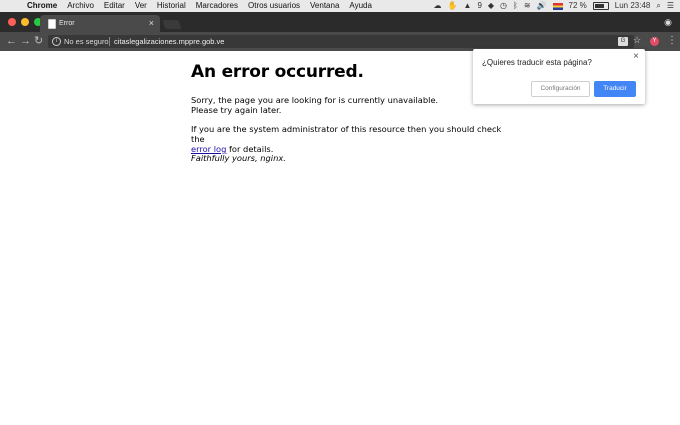 This screenshot has width=680, height=425. Describe the element at coordinates (515, 6) in the screenshot. I see `bluetooth-icon: ᛒ` at that location.